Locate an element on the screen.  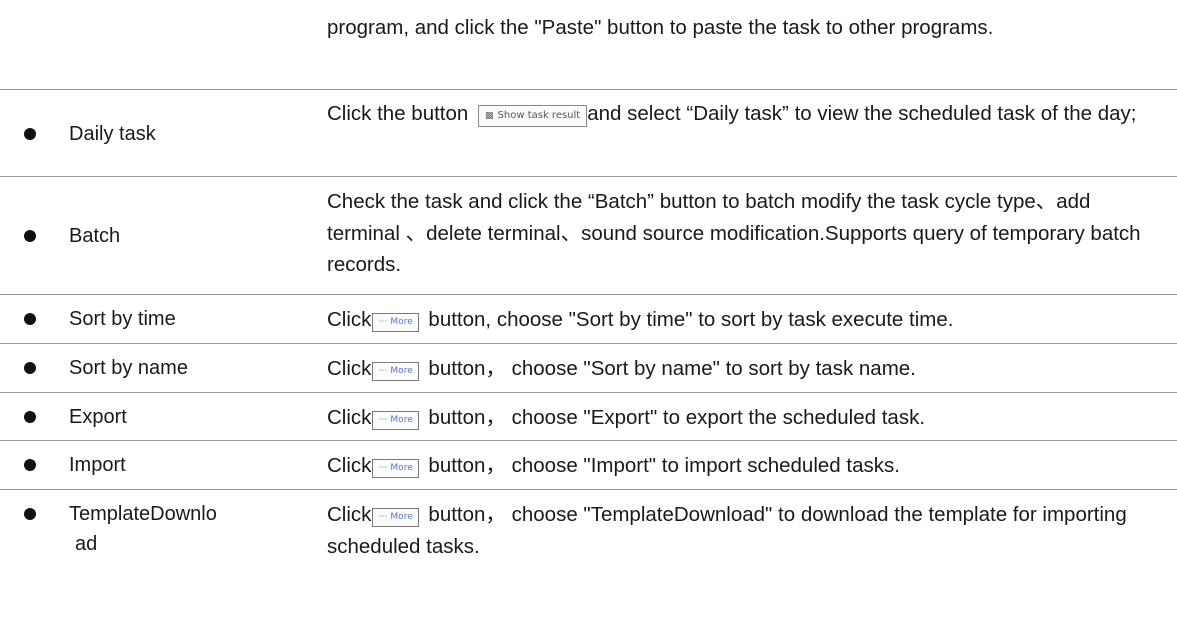
row-name-line2: ad is located at coordinates (86, 544).